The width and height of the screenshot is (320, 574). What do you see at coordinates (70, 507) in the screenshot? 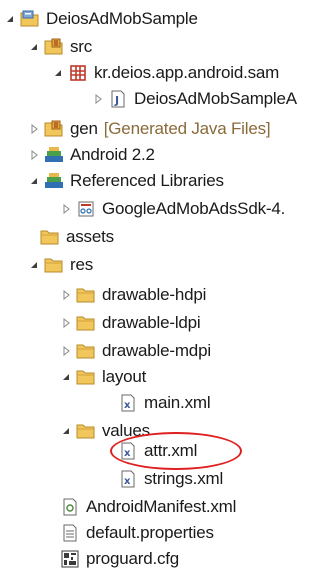
I see `manifest-file-icon` at bounding box center [70, 507].